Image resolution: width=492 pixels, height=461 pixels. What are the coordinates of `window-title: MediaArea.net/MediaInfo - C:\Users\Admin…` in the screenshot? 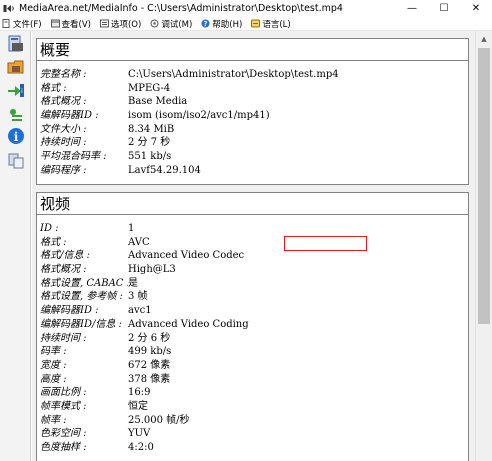 It's located at (181, 8).